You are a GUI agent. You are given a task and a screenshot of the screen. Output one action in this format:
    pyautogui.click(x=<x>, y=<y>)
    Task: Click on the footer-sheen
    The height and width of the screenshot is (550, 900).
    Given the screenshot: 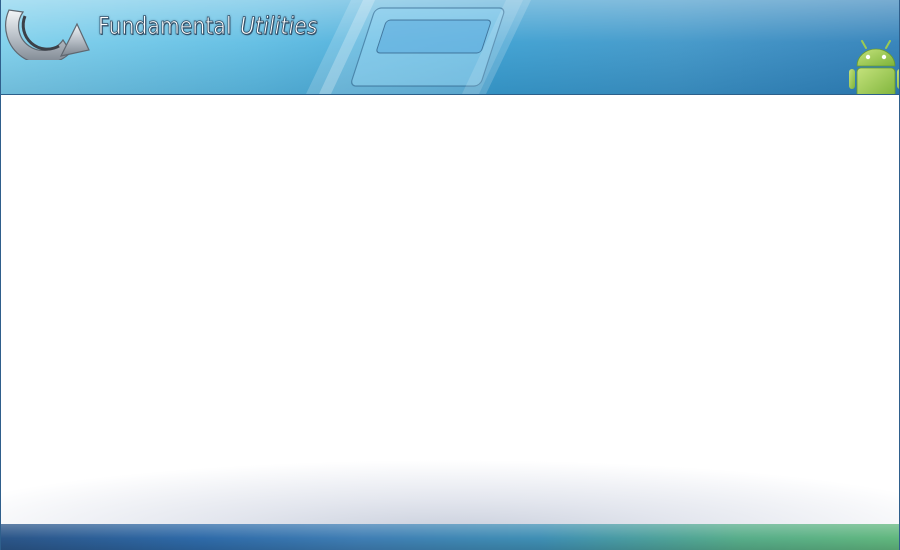 What is the action you would take?
    pyautogui.click(x=450, y=537)
    